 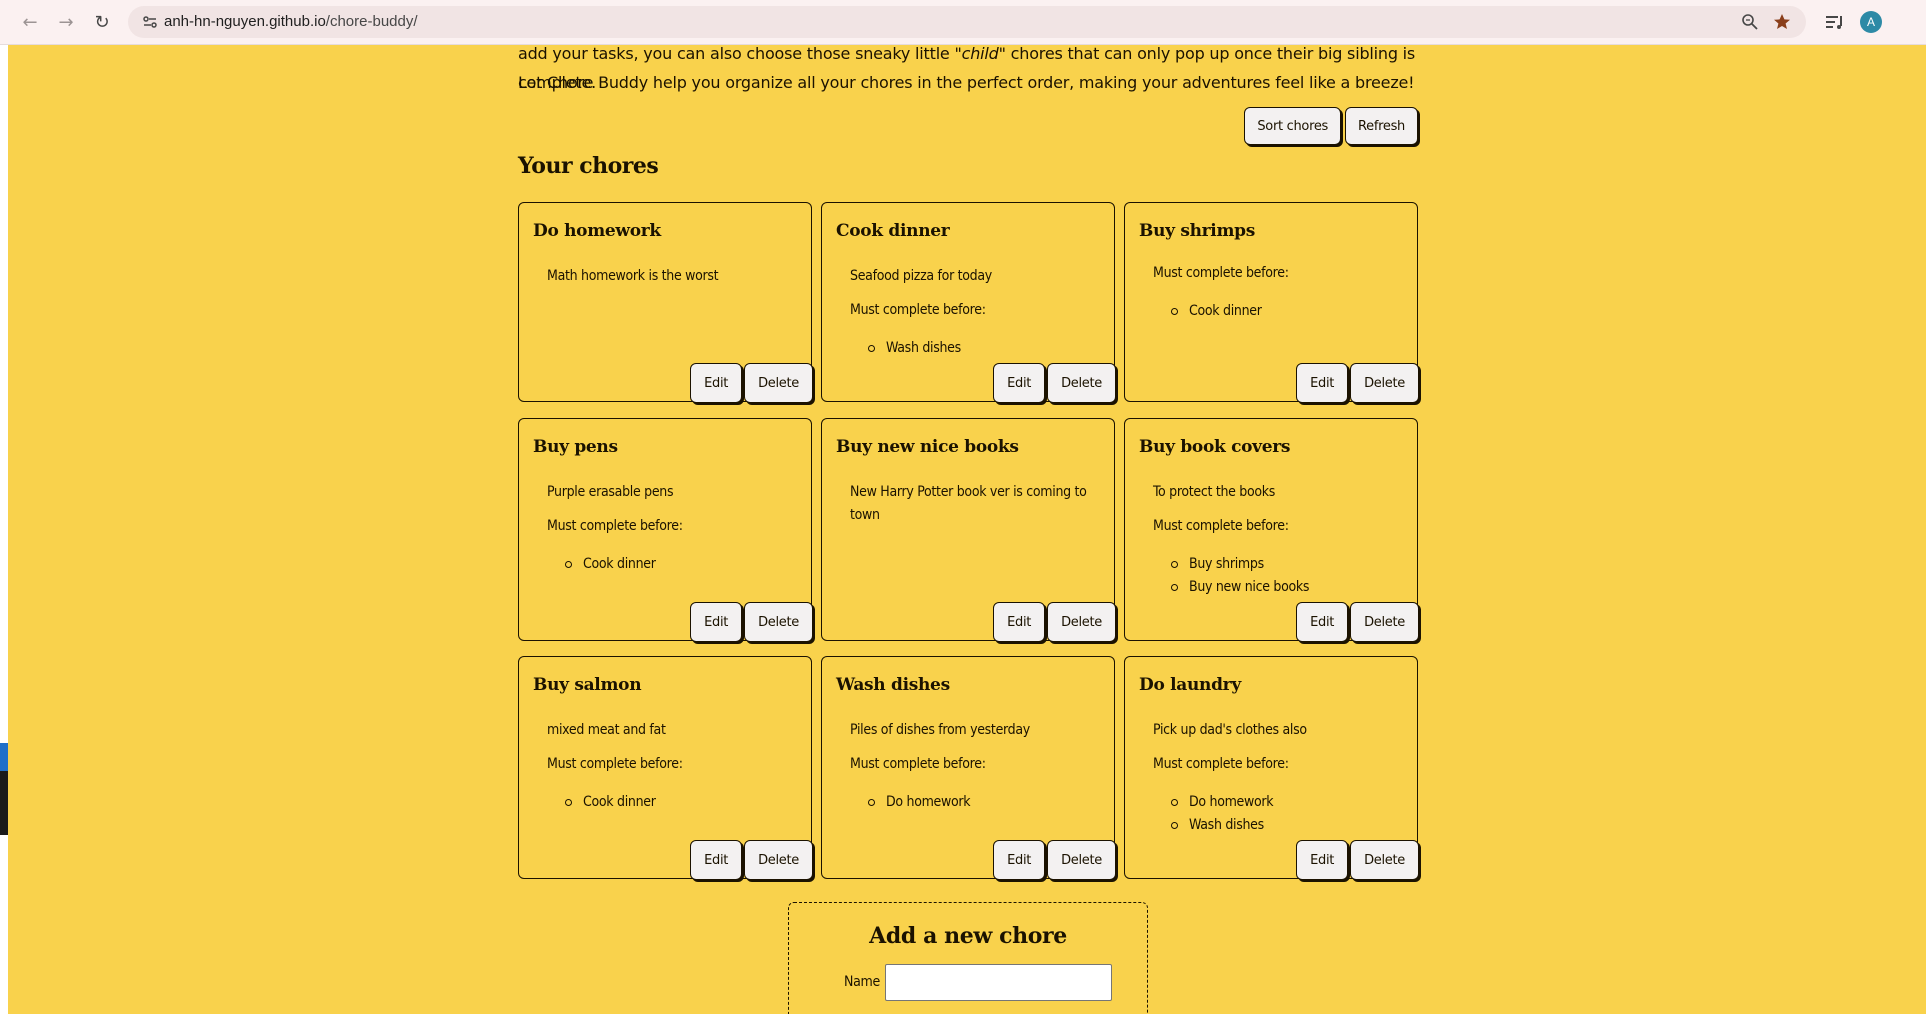 What do you see at coordinates (30, 23) in the screenshot?
I see `back-icon: ←` at bounding box center [30, 23].